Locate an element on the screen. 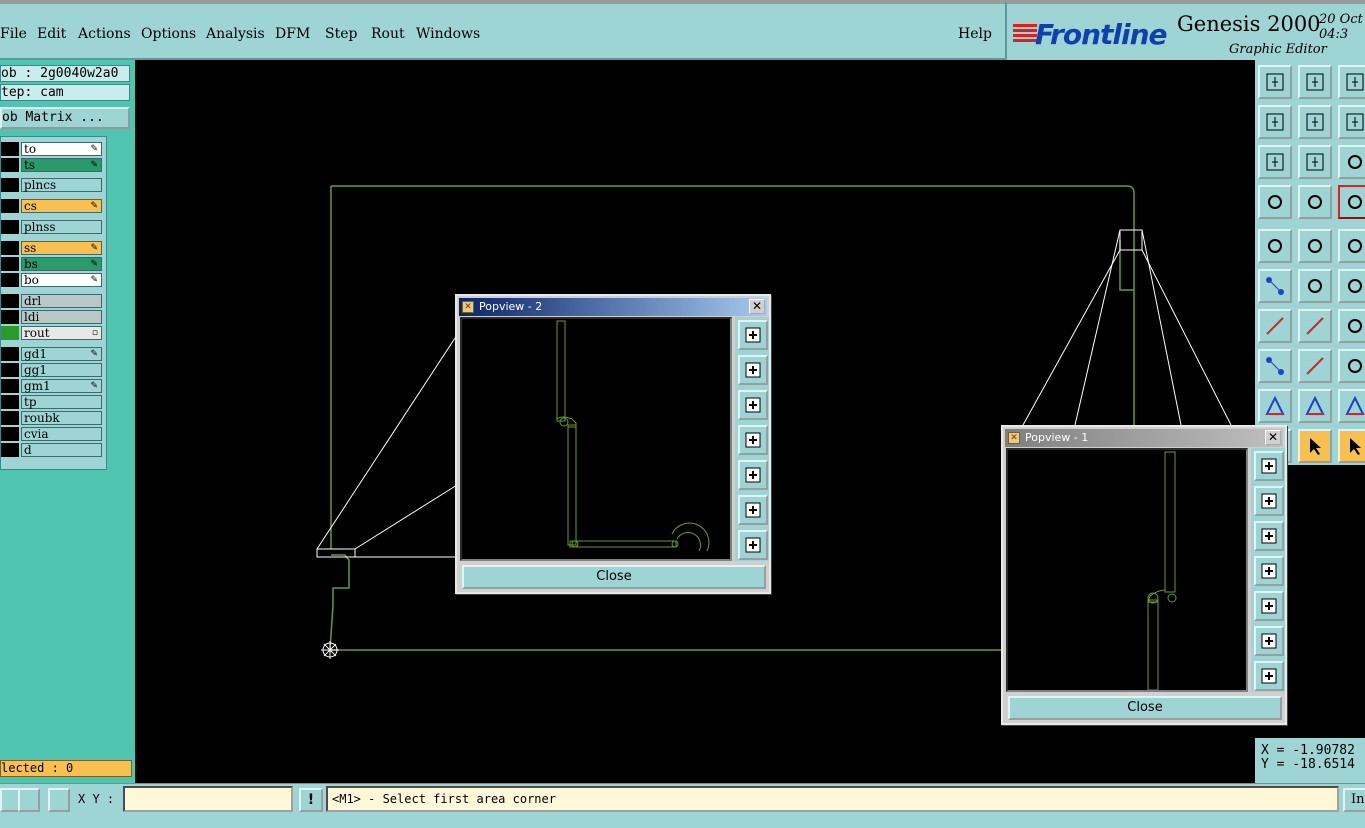  popview-2-zoom-icon is located at coordinates (753, 335).